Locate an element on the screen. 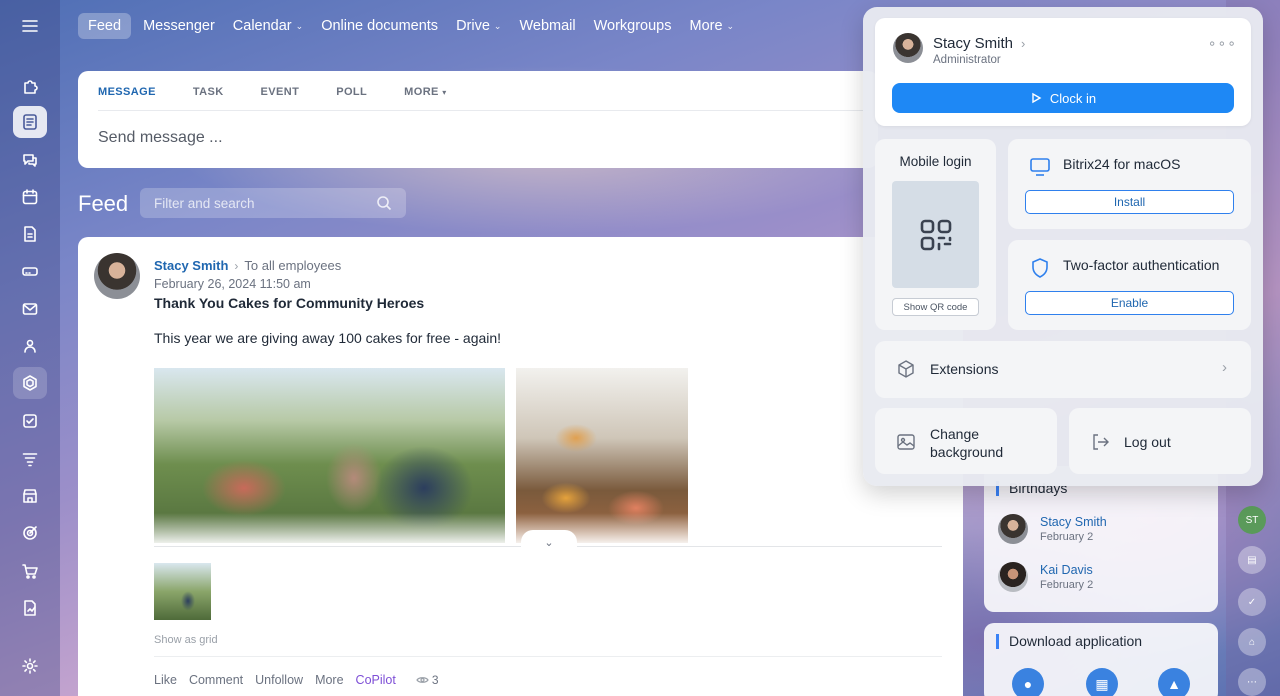 Image resolution: width=1280 pixels, height=696 pixels. workgroups-icon is located at coordinates (30, 346).